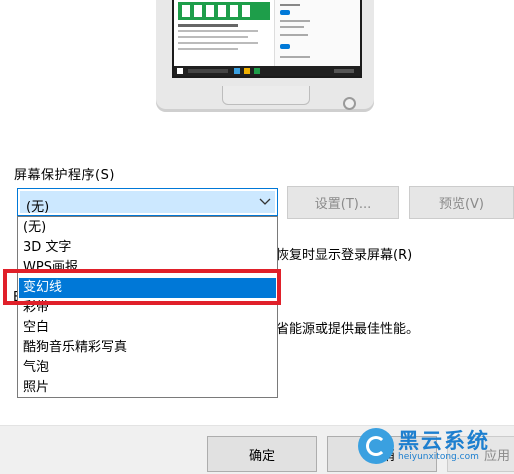  What do you see at coordinates (438, 457) in the screenshot?
I see `watermark-url: heiyunxitong.com` at bounding box center [438, 457].